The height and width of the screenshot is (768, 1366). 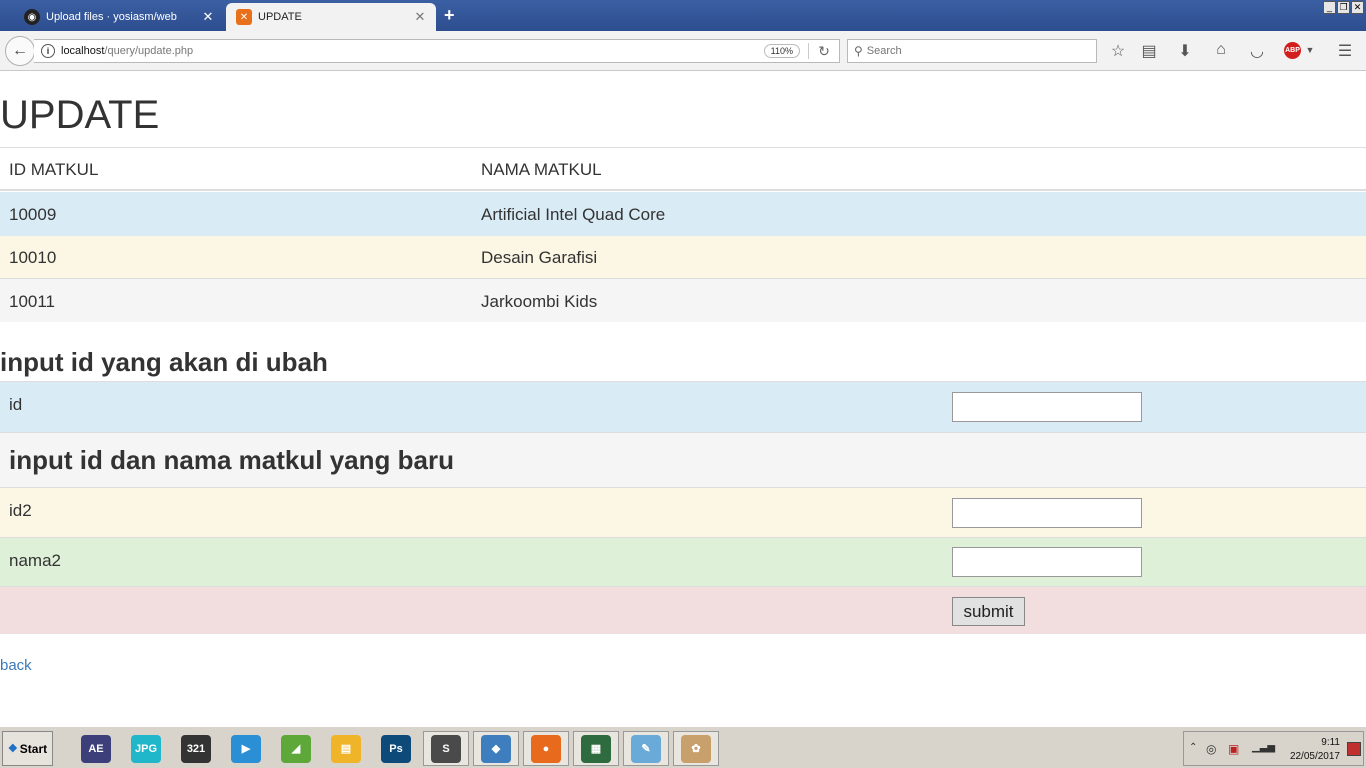 What do you see at coordinates (683, 610) in the screenshot?
I see `form-row-submit: submit` at bounding box center [683, 610].